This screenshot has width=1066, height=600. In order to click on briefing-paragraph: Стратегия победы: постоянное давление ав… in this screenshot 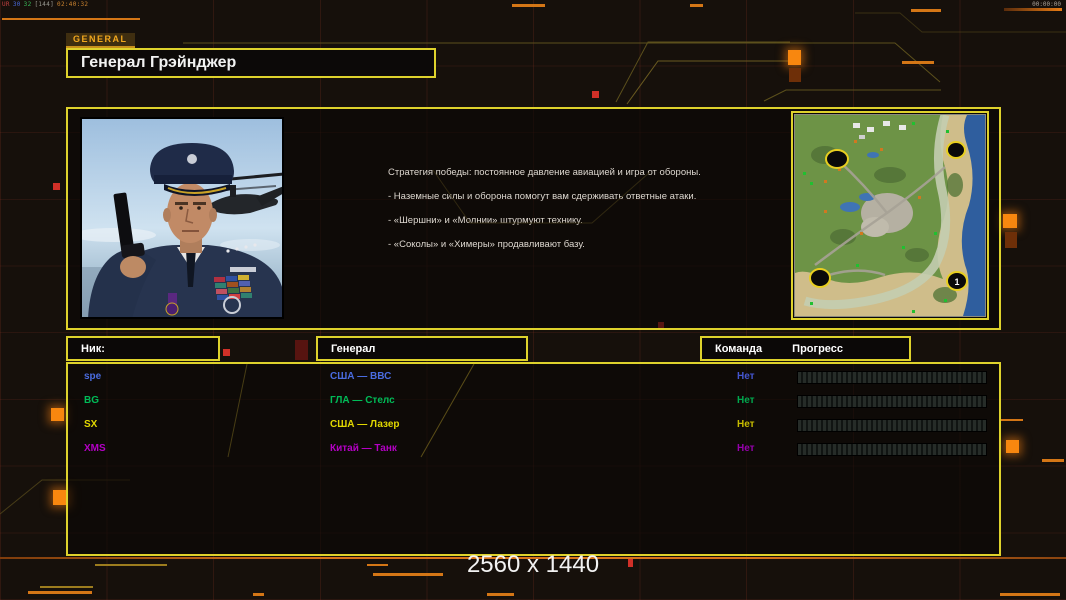, I will do `click(544, 172)`.